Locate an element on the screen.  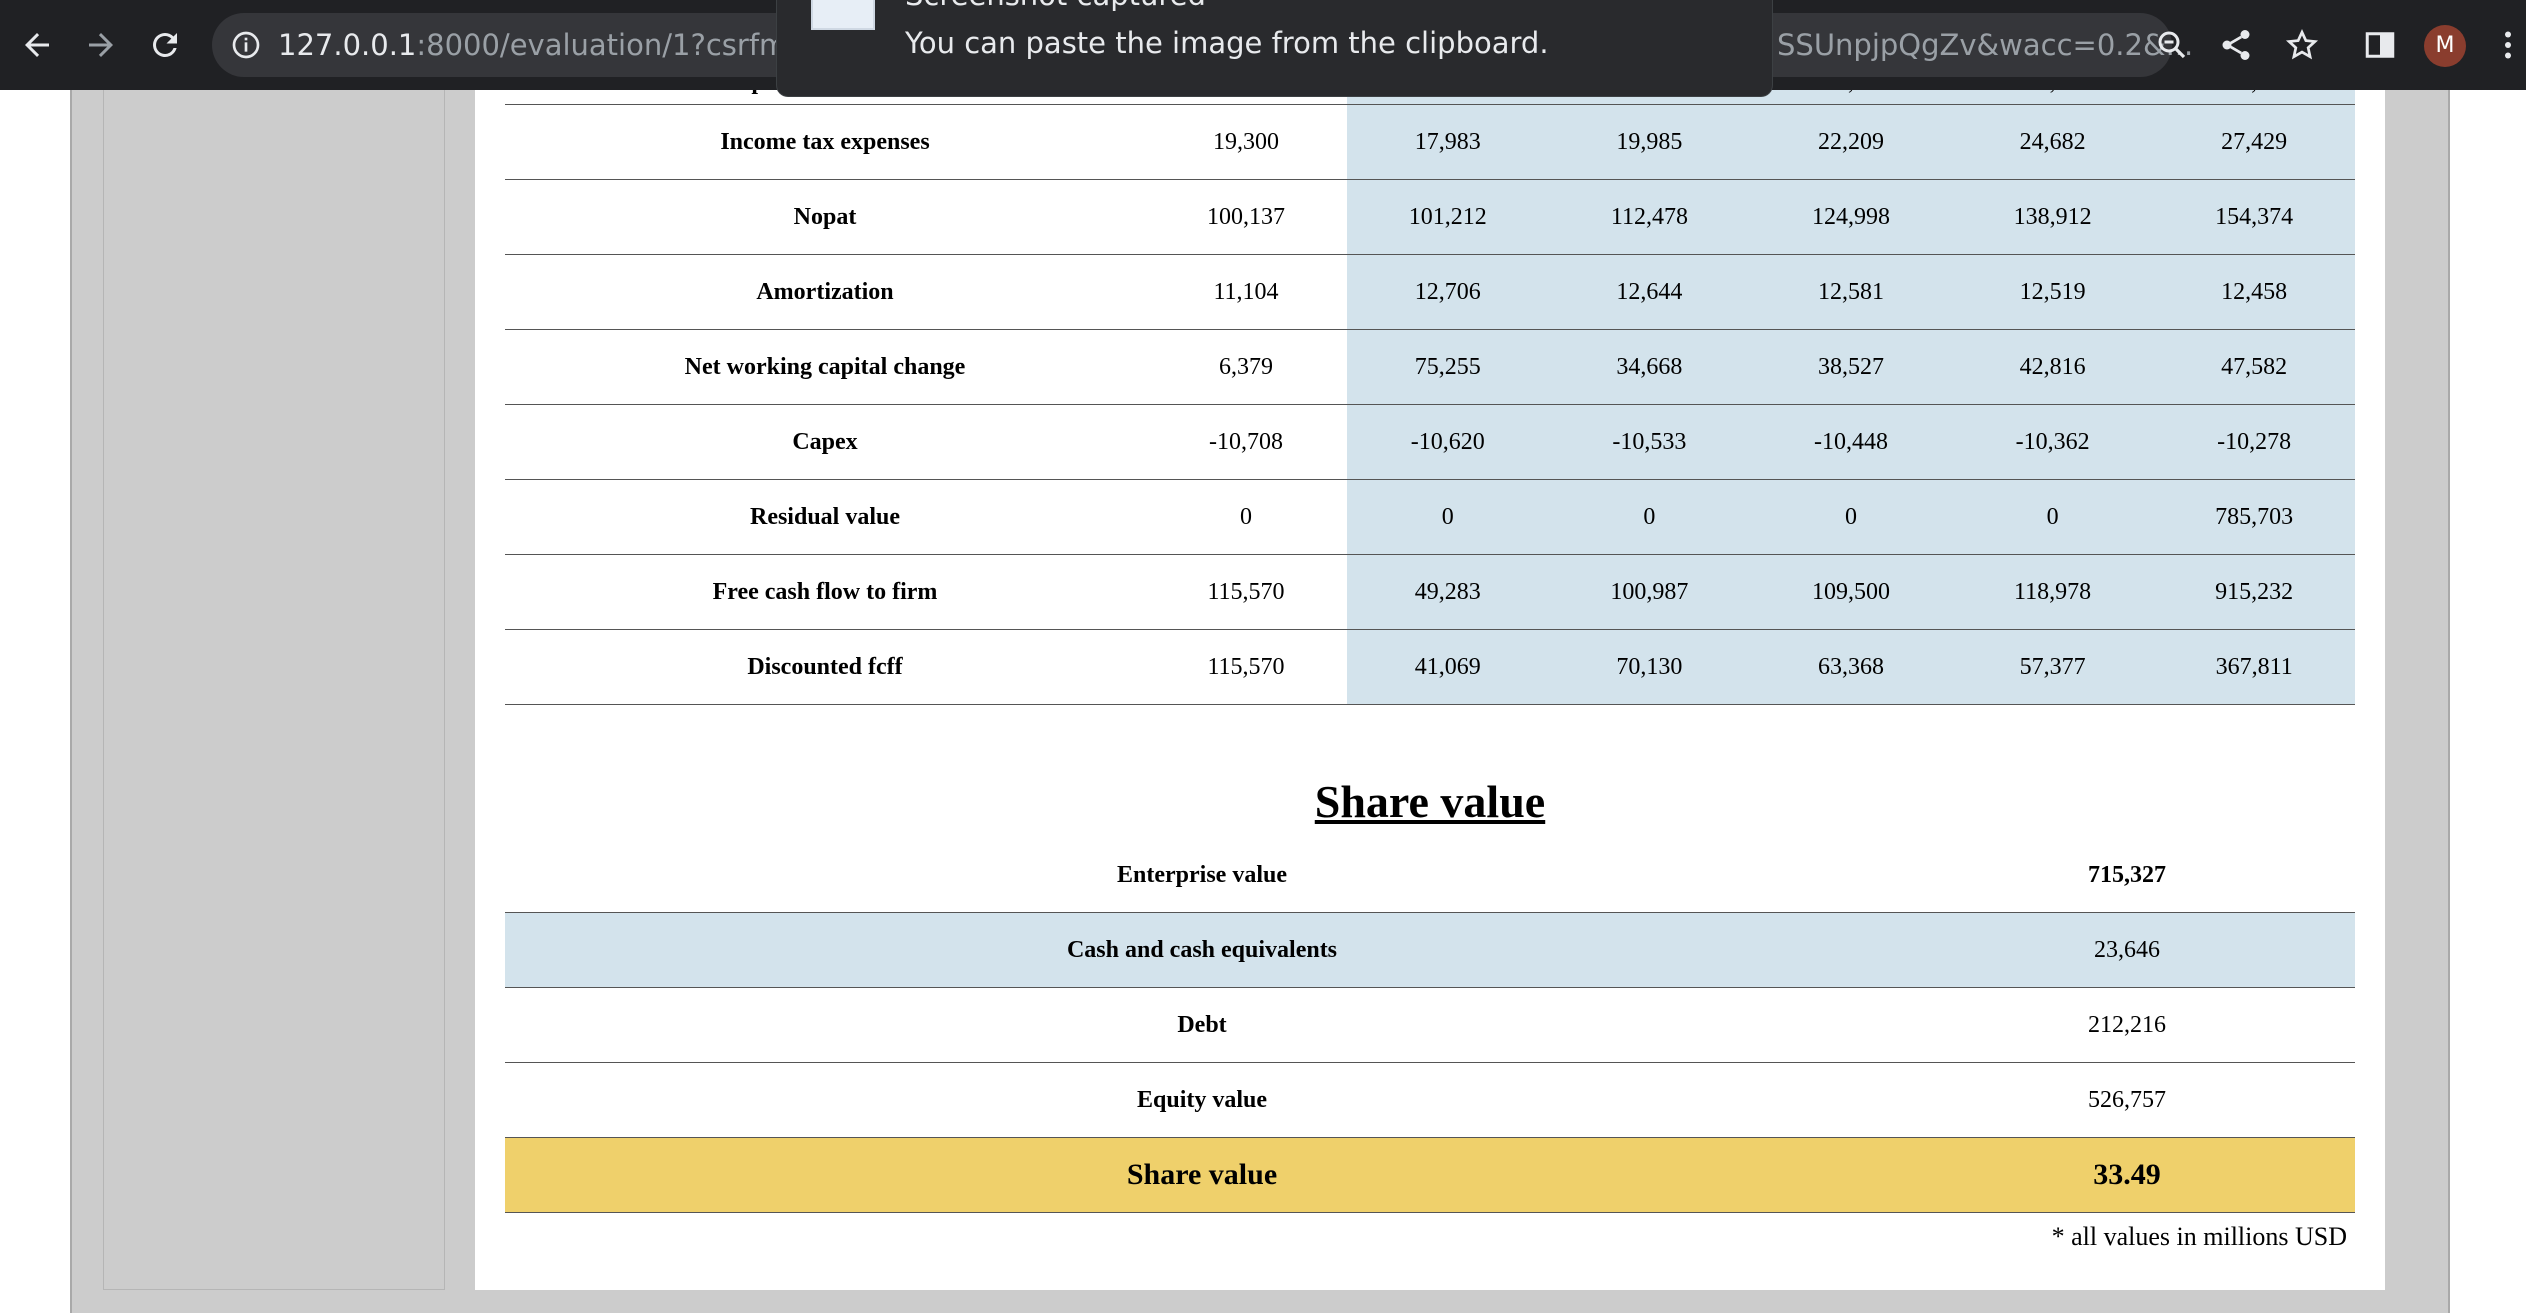
projection-cell: 12,519 is located at coordinates (2052, 292).